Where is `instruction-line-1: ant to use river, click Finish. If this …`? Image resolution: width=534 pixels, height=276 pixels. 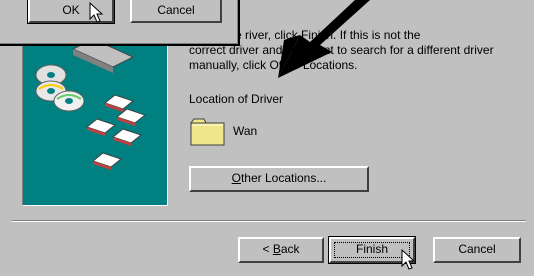 instruction-line-1: ant to use river, click Finish. If this … is located at coordinates (305, 35).